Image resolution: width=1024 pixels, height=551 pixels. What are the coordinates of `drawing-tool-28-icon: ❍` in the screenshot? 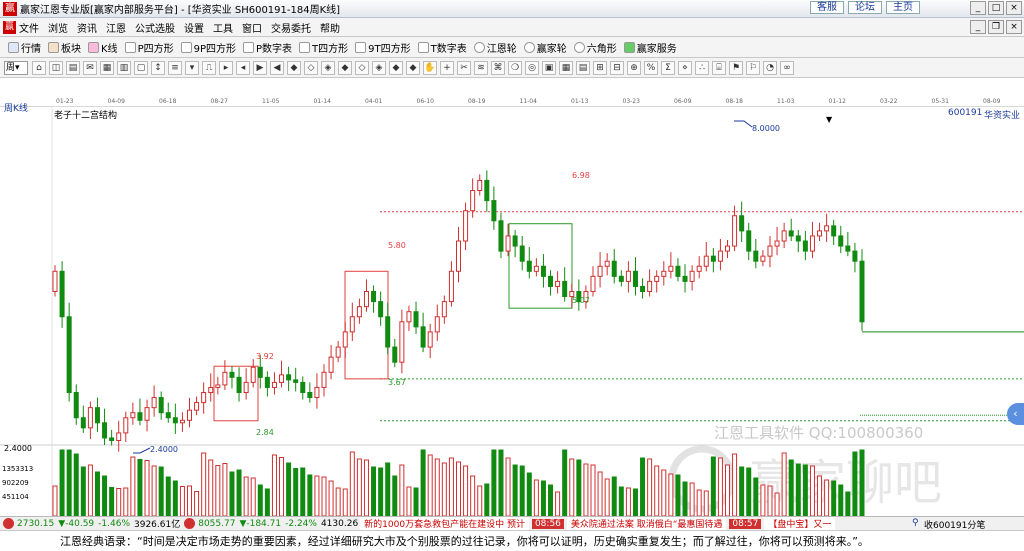 It's located at (515, 67).